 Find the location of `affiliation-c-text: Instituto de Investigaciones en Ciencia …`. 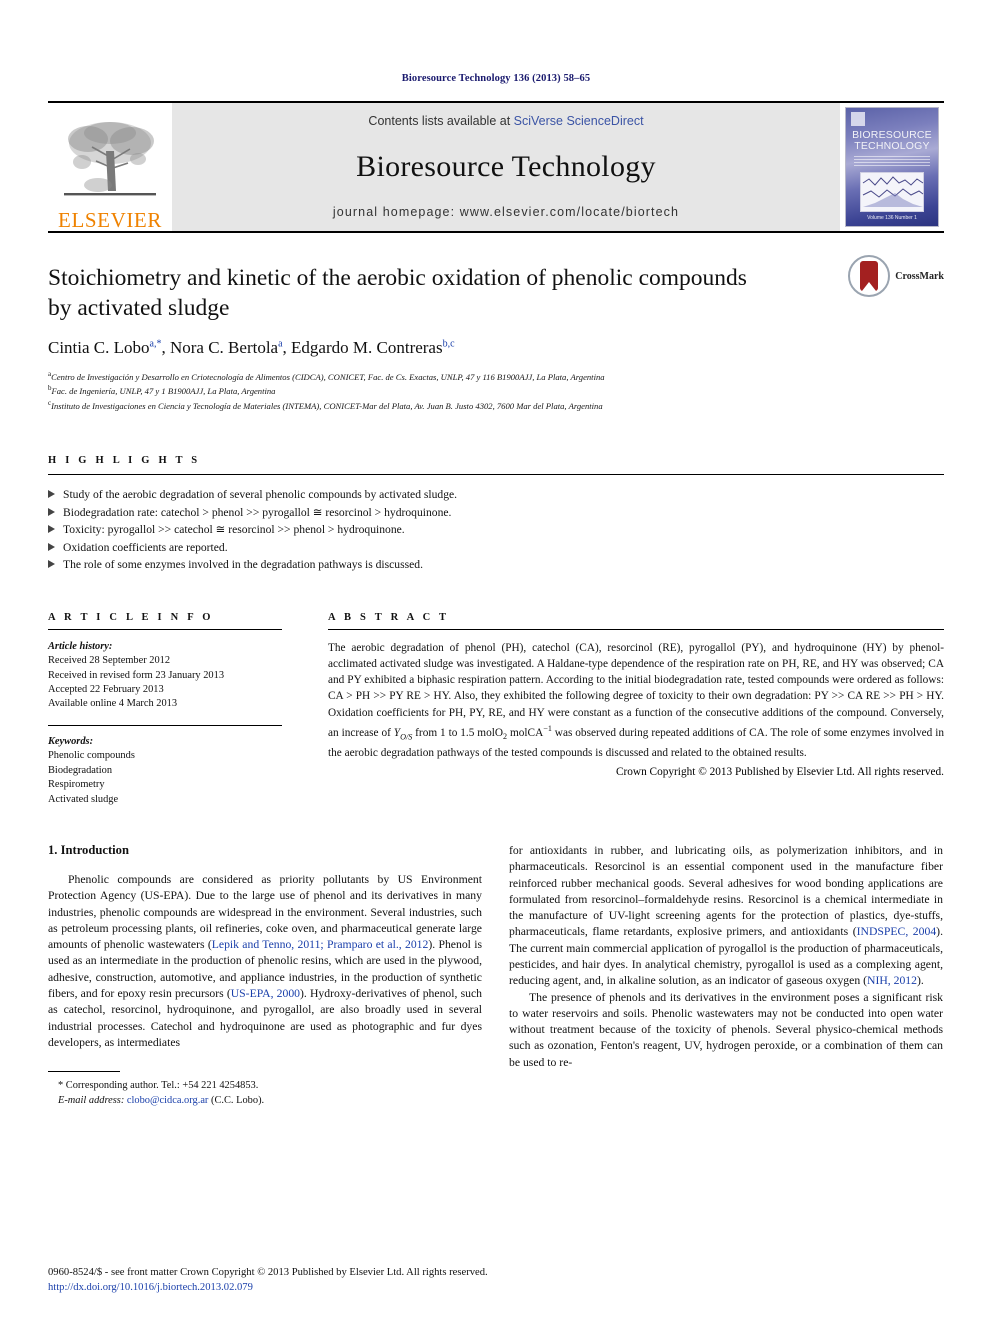

affiliation-c-text: Instituto de Investigaciones en Ciencia … is located at coordinates (327, 405).